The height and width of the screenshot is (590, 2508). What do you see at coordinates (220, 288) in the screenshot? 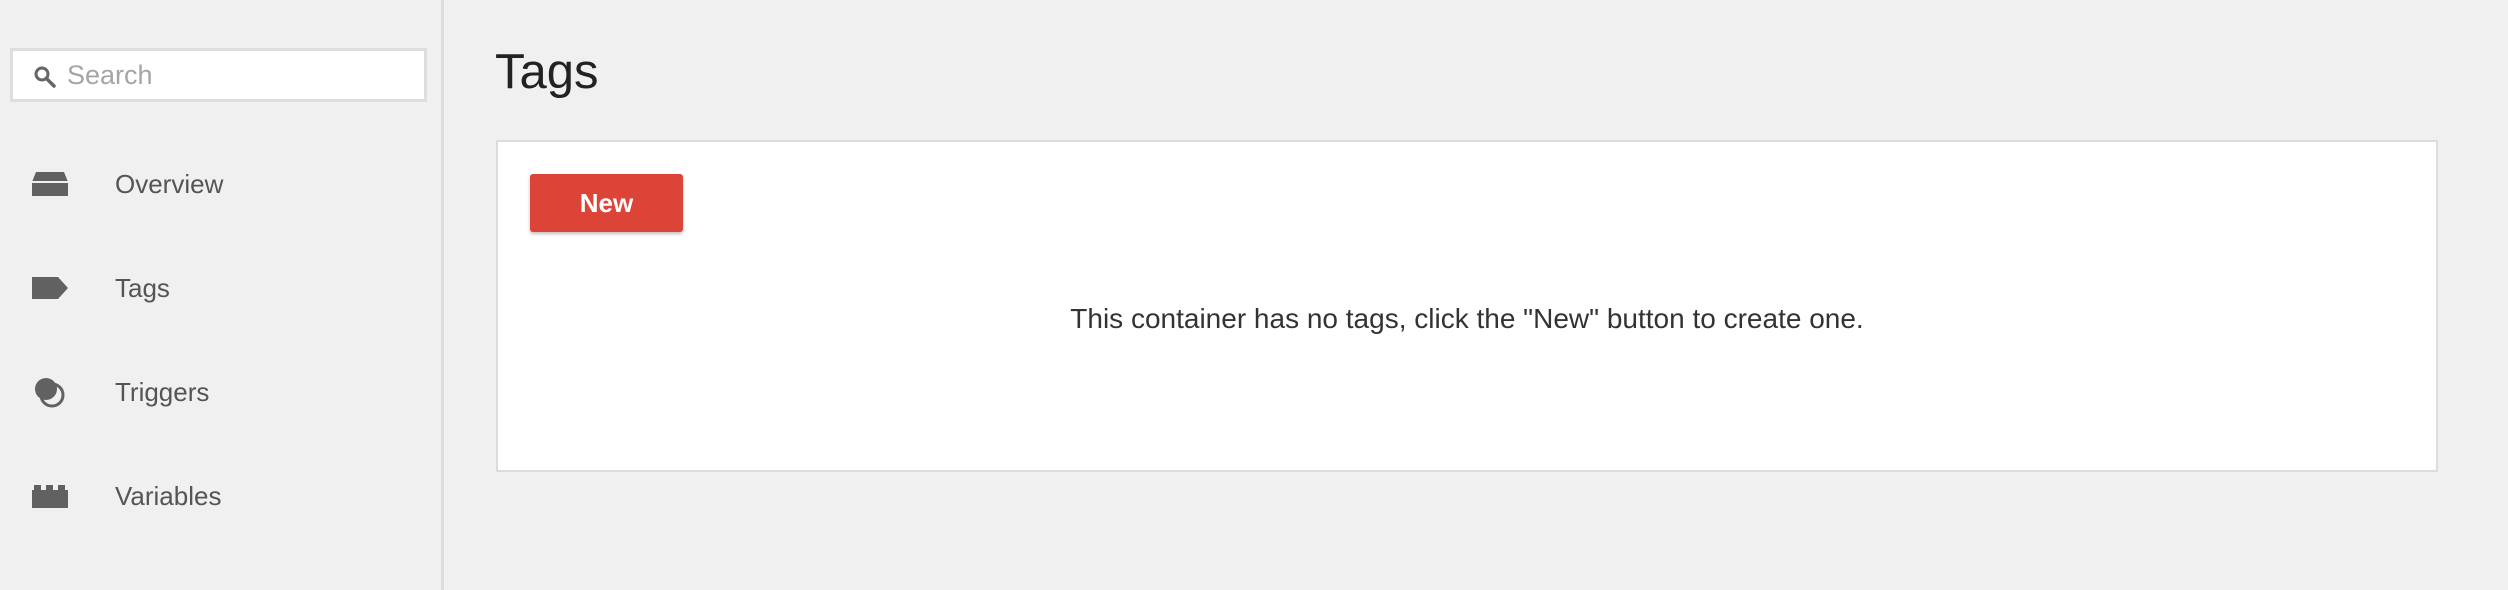
I see `sidebar-item-tags: Tags` at bounding box center [220, 288].